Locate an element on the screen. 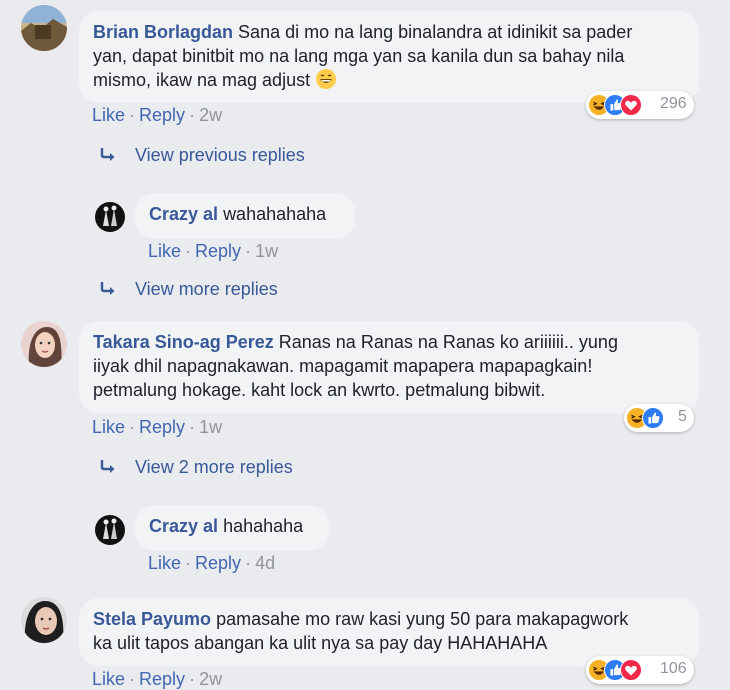 The width and height of the screenshot is (730, 690). view-two-more-replies-label: View 2 more replies is located at coordinates (214, 467).